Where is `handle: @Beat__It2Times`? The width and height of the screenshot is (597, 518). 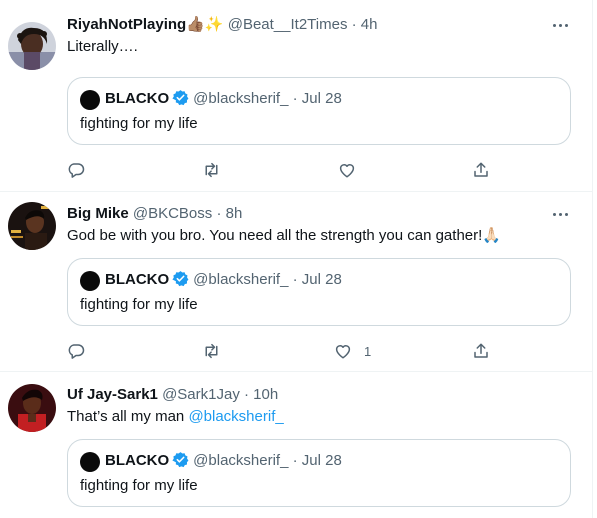
handle: @Beat__It2Times is located at coordinates (288, 24).